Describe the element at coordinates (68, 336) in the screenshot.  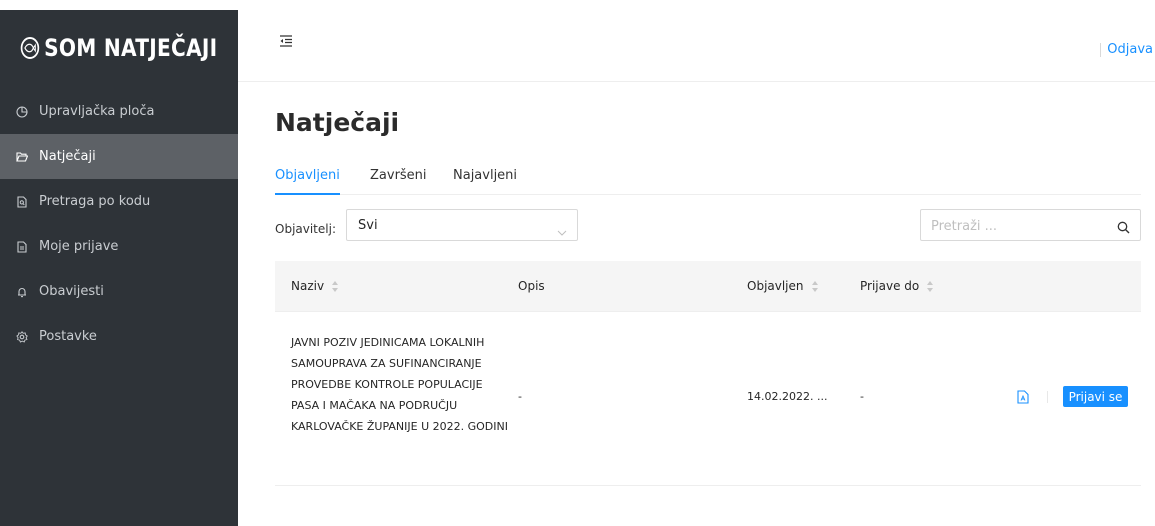
I see `sidebar-item-label: Postavke` at that location.